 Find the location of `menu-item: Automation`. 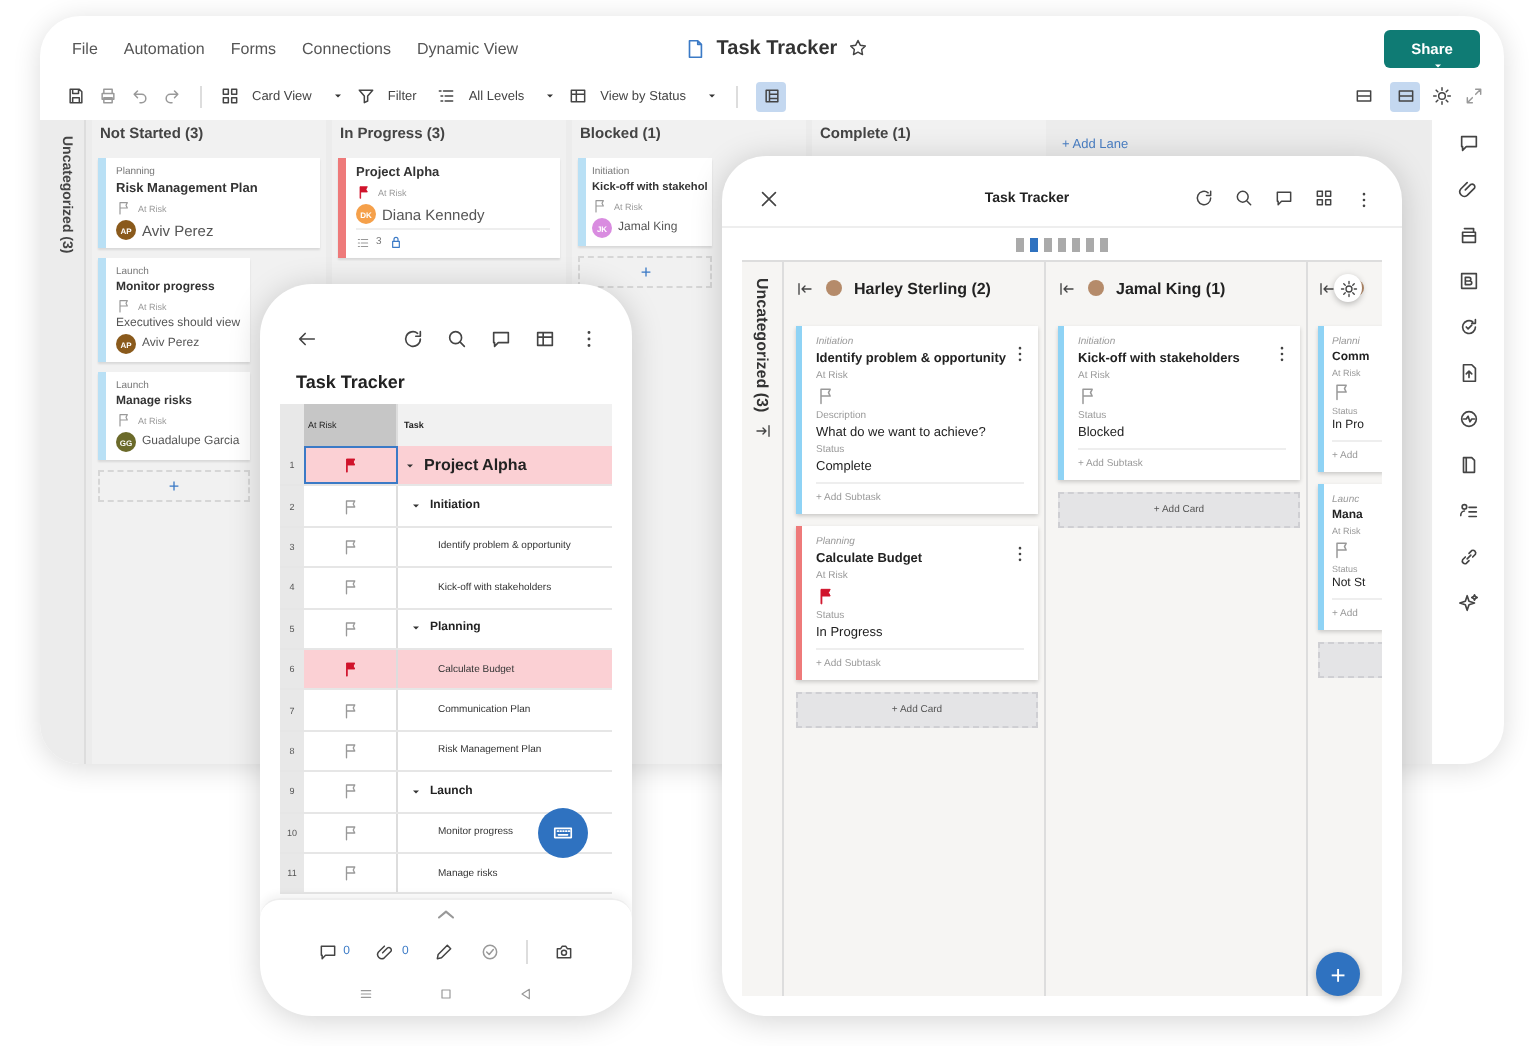

menu-item: Automation is located at coordinates (164, 48).